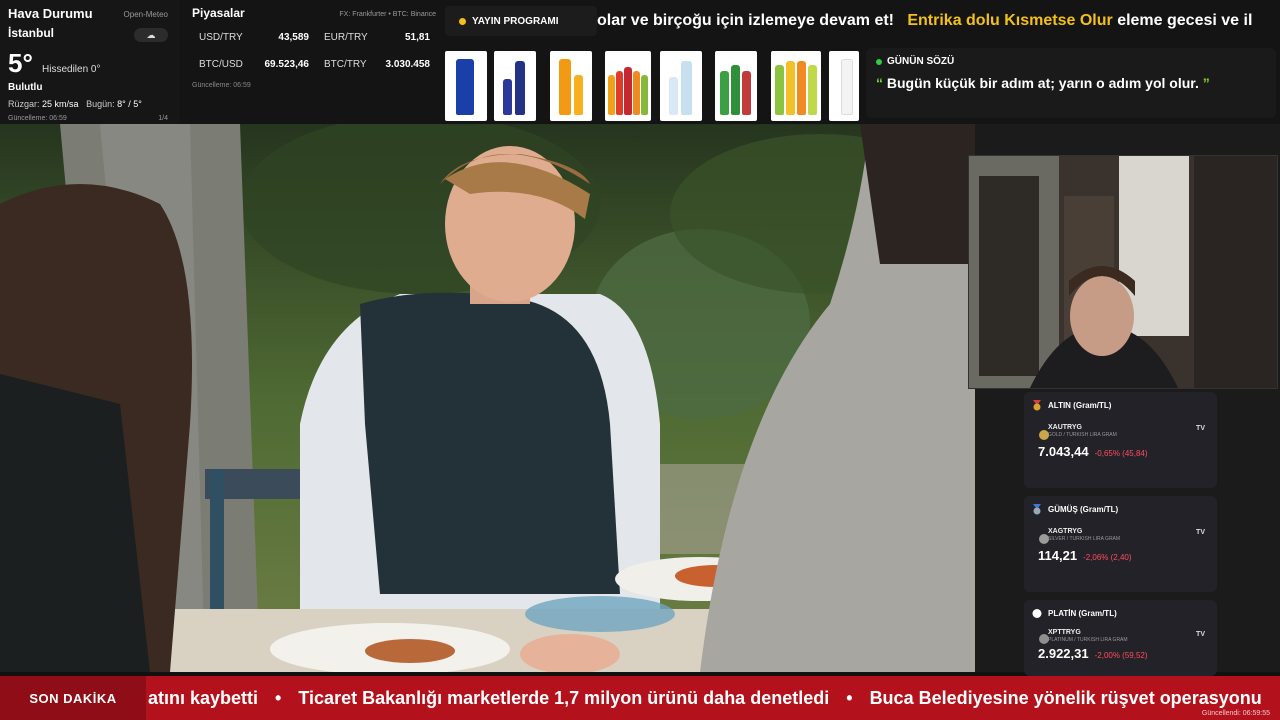  What do you see at coordinates (1082, 613) in the screenshot?
I see `card-title: PLATİN (Gram/TL)` at bounding box center [1082, 613].